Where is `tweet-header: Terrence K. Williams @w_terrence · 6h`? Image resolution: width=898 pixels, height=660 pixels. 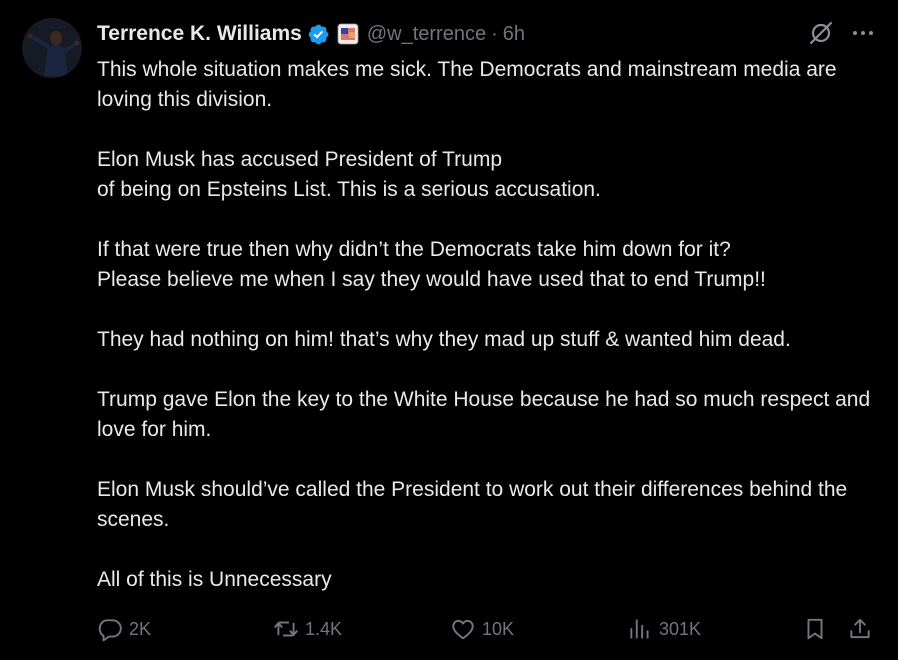 tweet-header: Terrence K. Williams @w_terrence · 6h is located at coordinates (311, 34).